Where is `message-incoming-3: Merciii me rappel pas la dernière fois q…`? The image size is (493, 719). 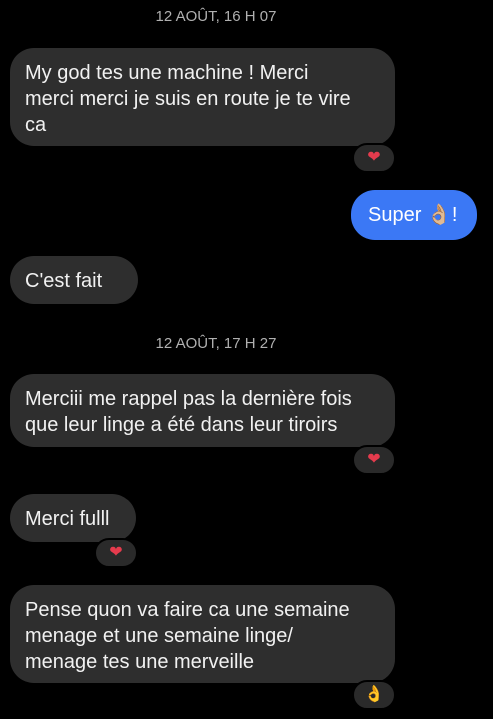 message-incoming-3: Merciii me rappel pas la dernière fois q… is located at coordinates (202, 410).